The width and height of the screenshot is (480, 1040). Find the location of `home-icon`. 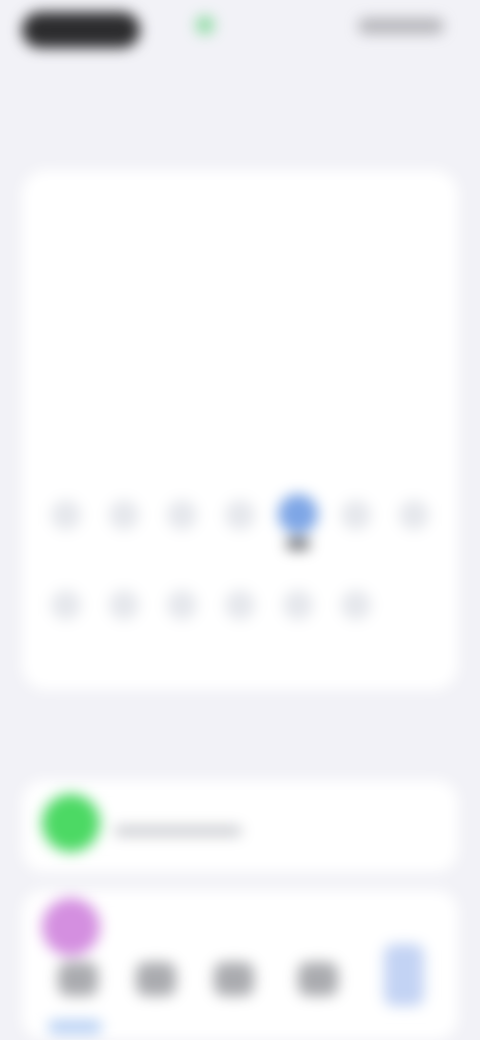

home-icon is located at coordinates (78, 979).